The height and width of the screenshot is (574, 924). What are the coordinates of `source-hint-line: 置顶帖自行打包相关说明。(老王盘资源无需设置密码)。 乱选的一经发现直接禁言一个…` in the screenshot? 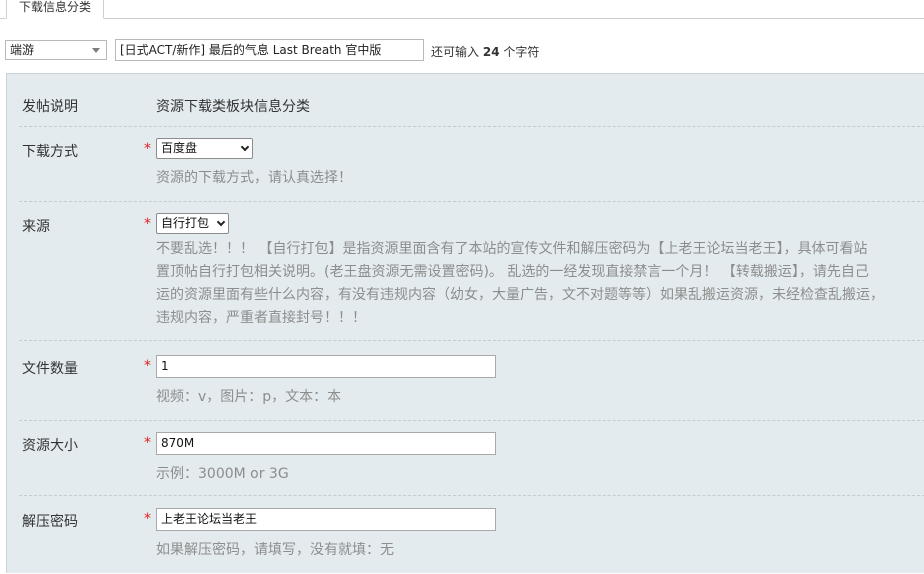 It's located at (512, 272).